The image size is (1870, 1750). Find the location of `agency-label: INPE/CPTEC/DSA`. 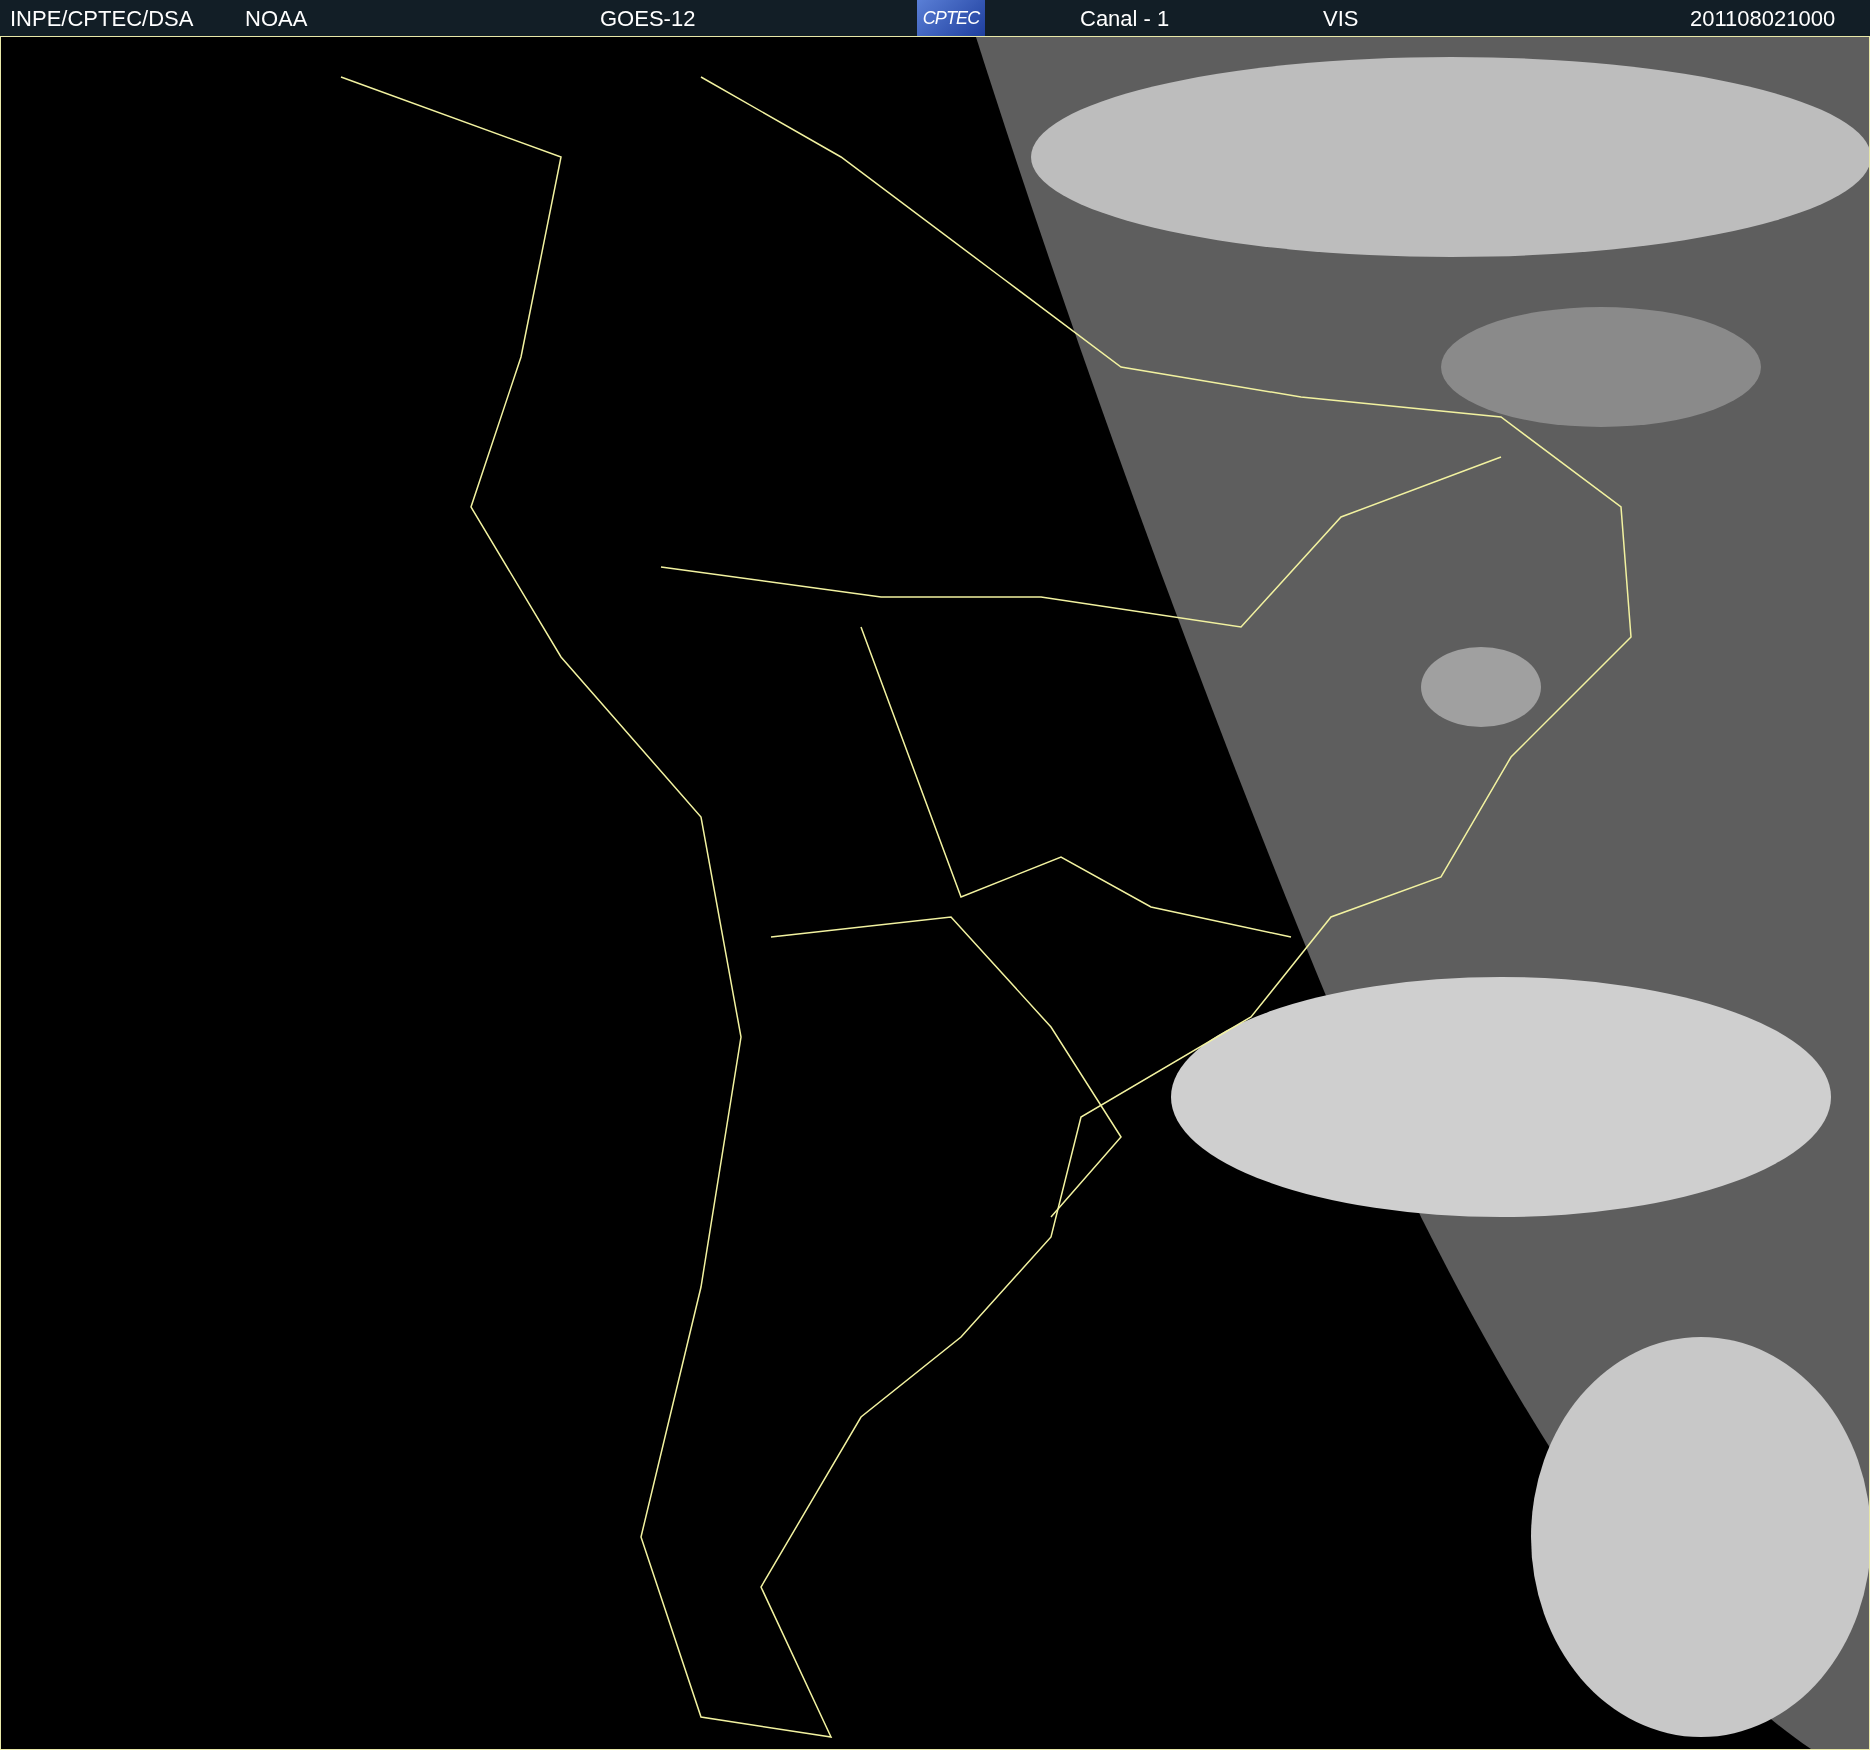

agency-label: INPE/CPTEC/DSA is located at coordinates (102, 18).